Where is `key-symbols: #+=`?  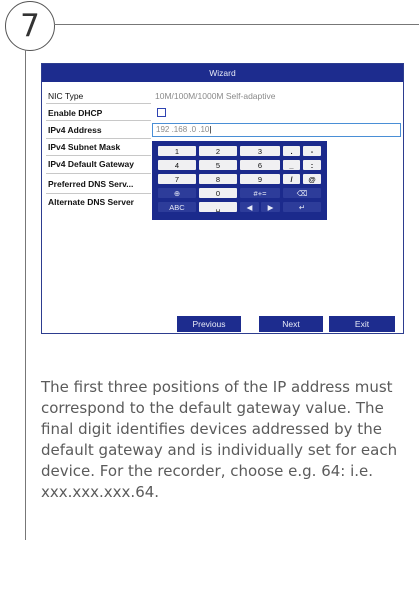 key-symbols: #+= is located at coordinates (260, 193).